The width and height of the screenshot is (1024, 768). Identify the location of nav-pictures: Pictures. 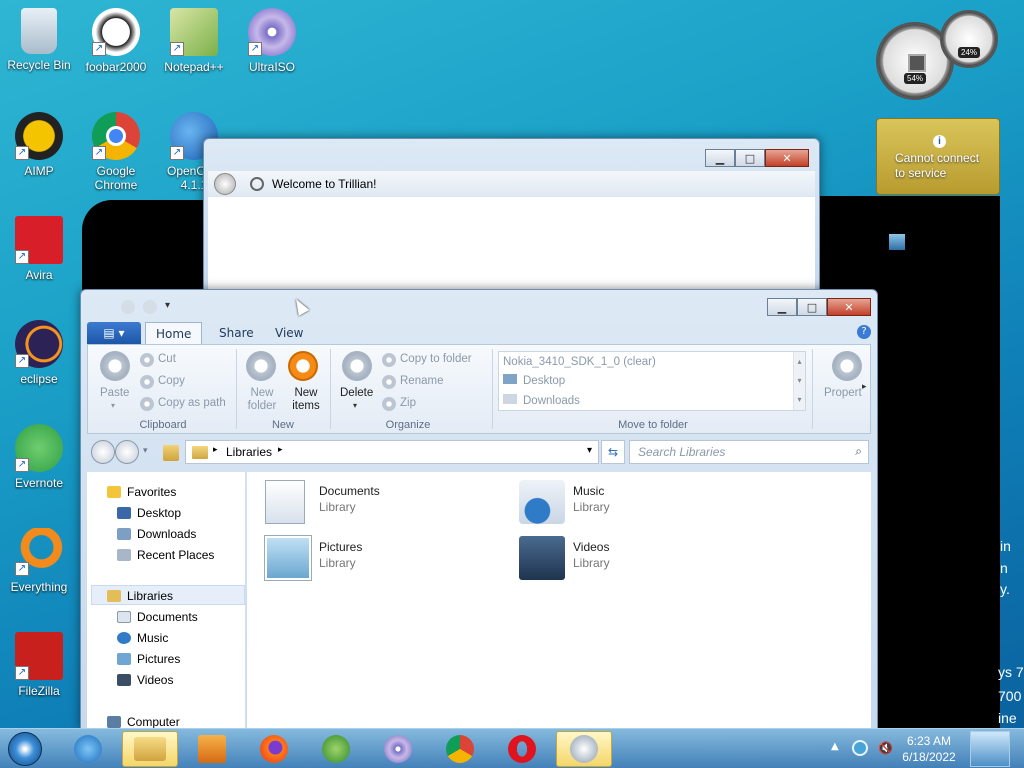
(148, 659).